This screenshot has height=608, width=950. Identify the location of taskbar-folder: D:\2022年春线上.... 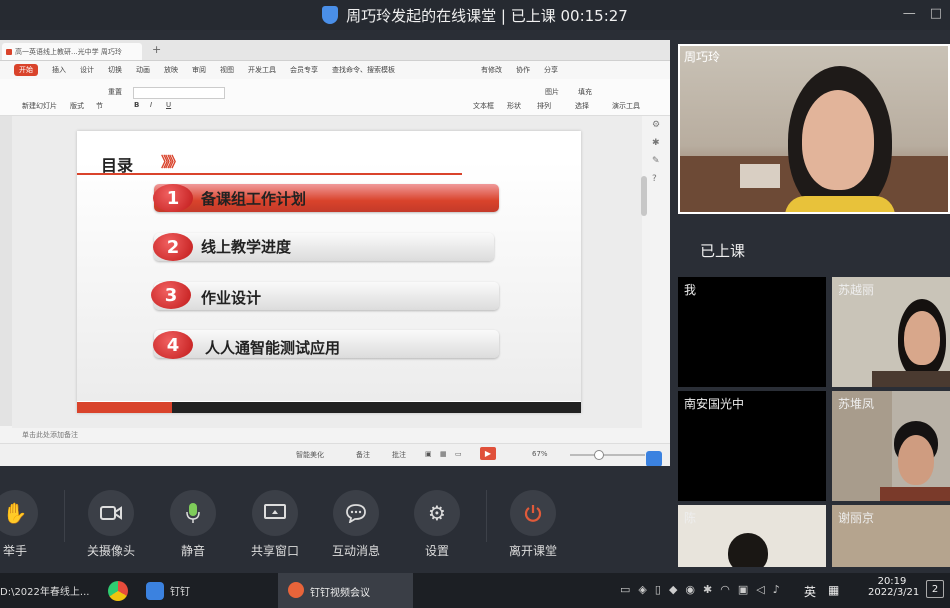
(50, 590).